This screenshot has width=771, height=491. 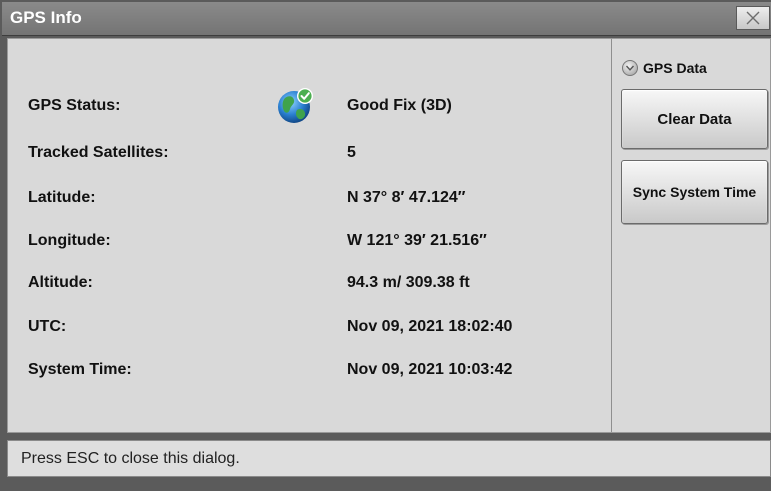 What do you see at coordinates (351, 152) in the screenshot?
I see `satellites-value: 5` at bounding box center [351, 152].